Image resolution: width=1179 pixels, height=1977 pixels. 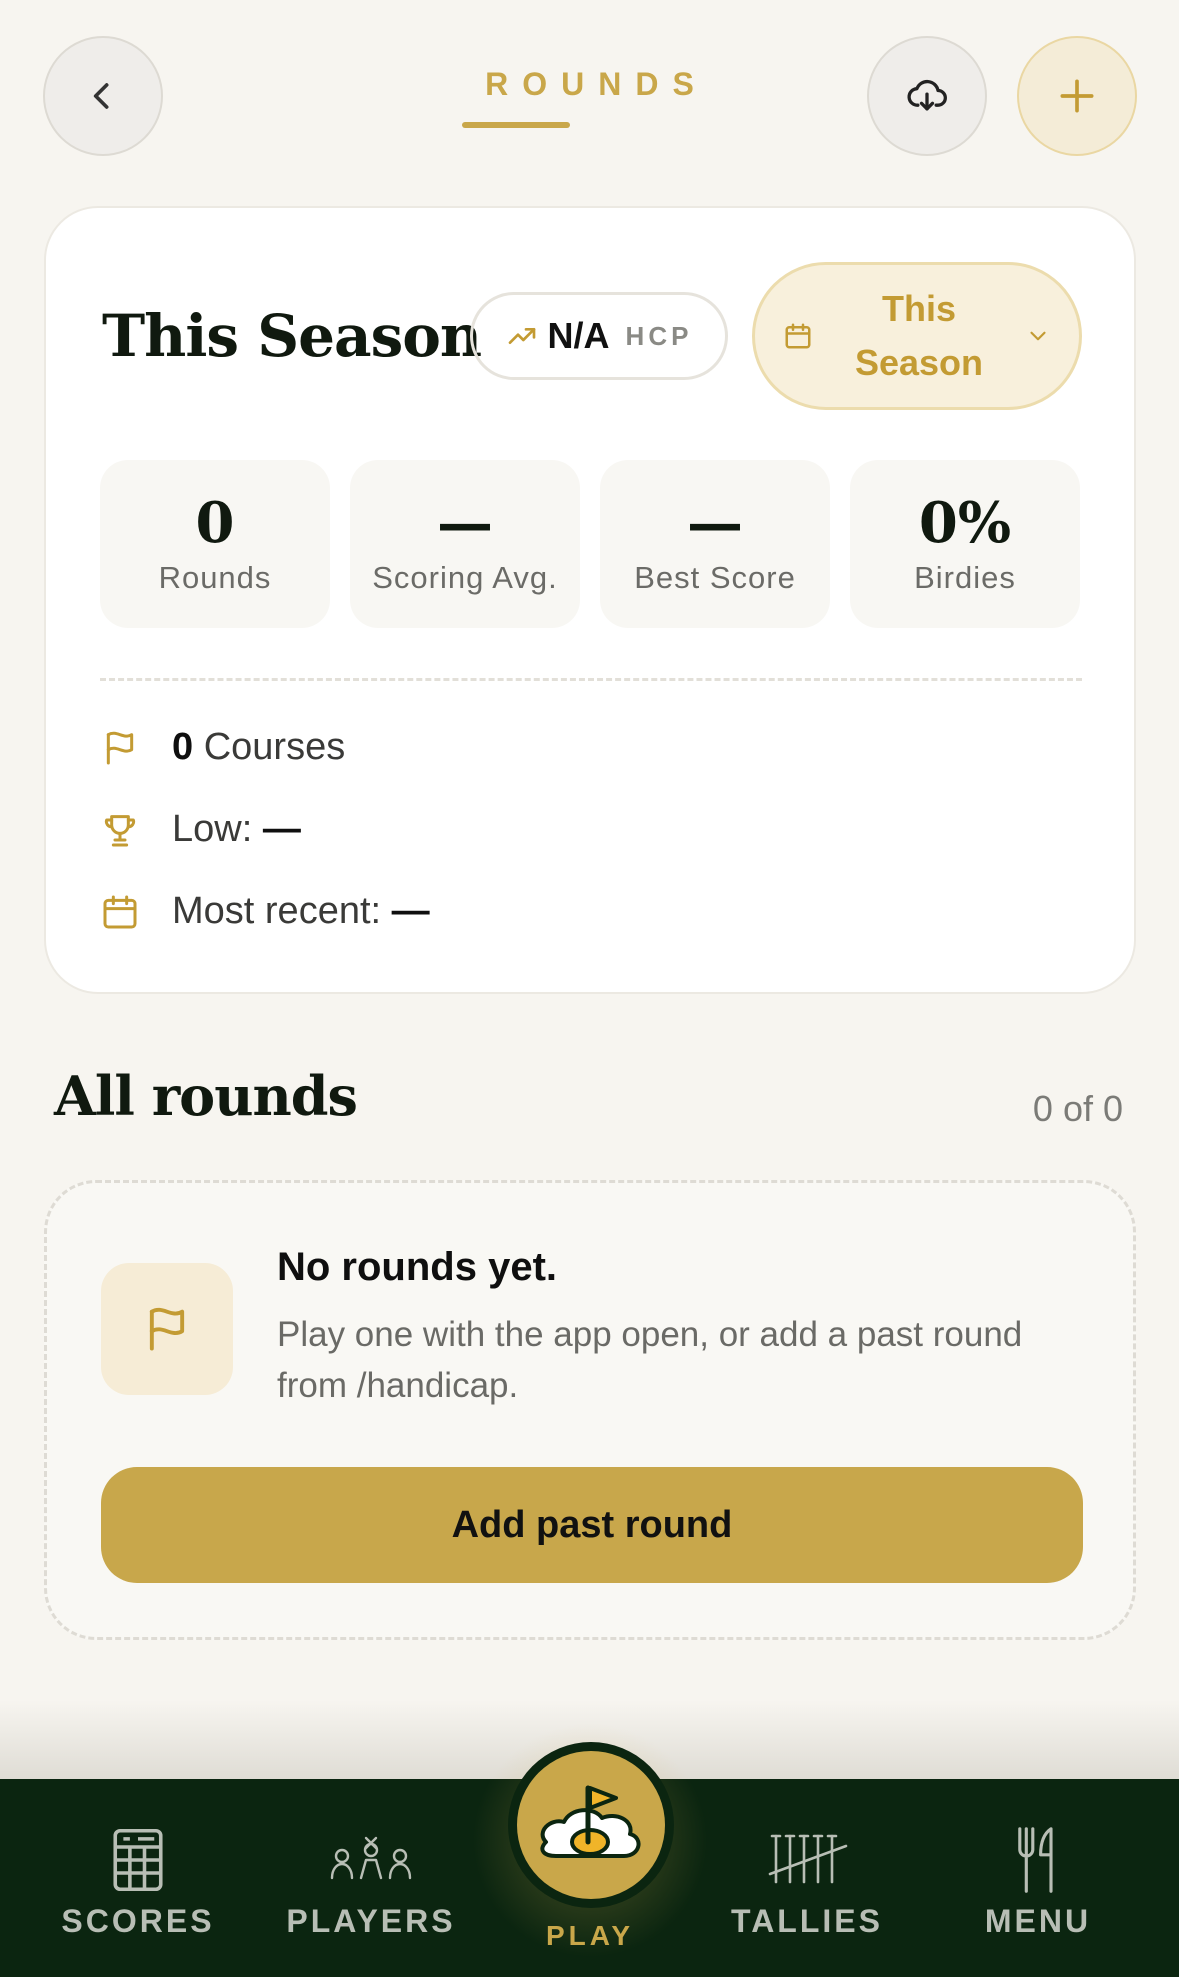 I want to click on play-button-face, so click(x=591, y=1825).